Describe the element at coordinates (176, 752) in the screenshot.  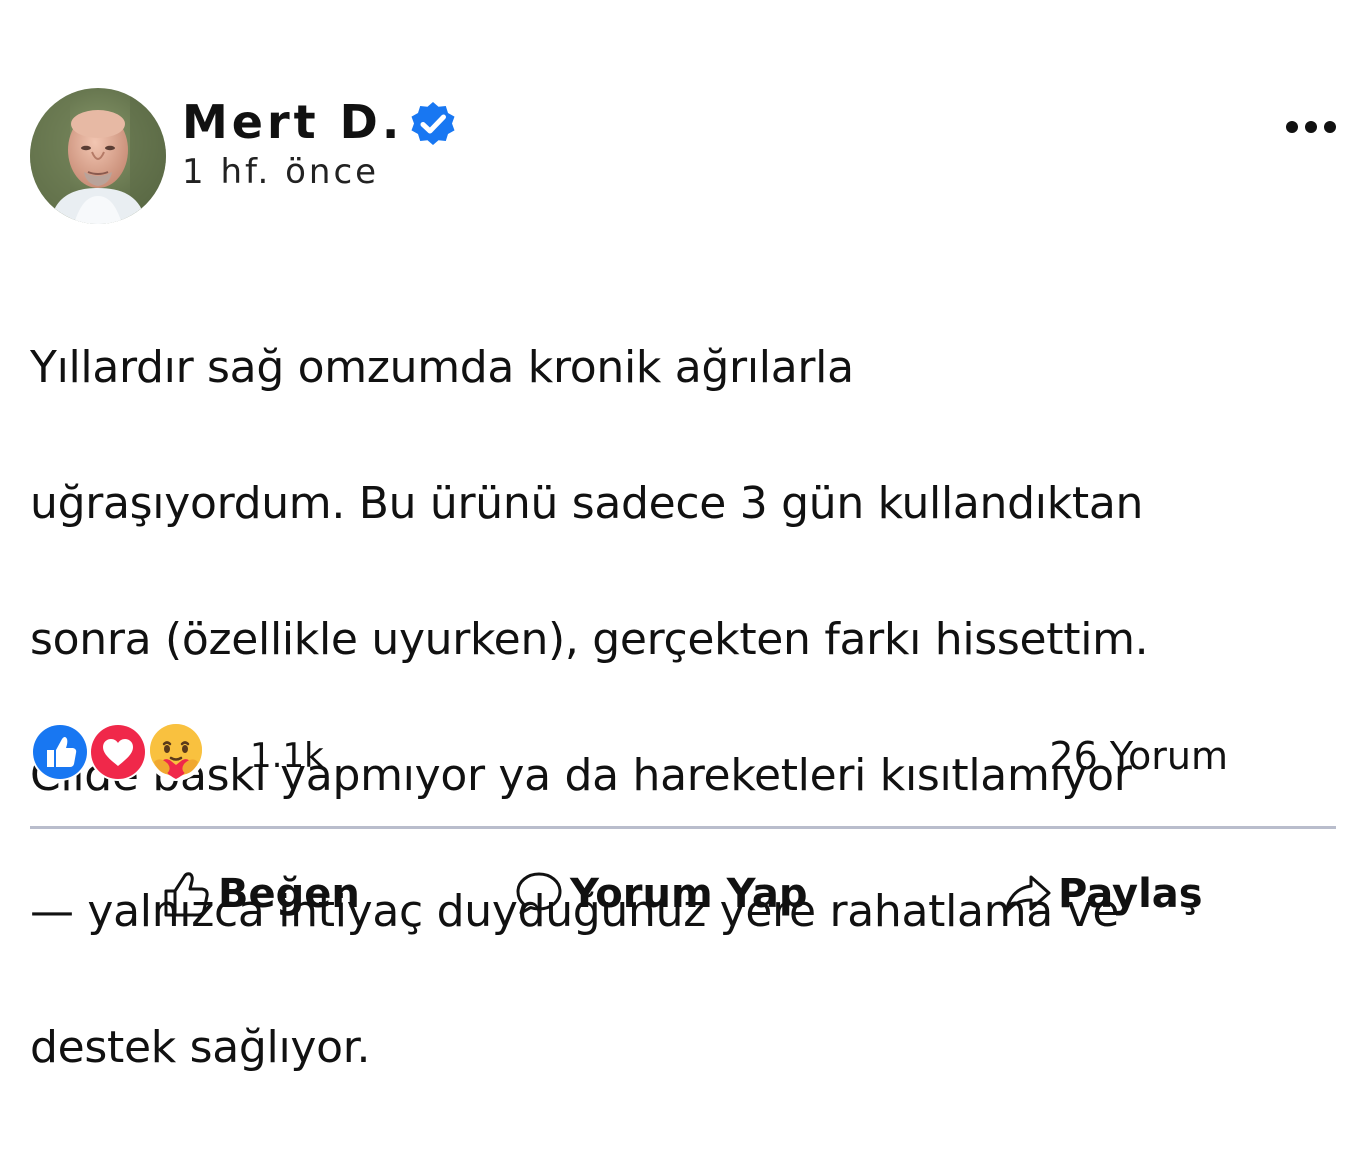
I see `care-reaction-icon` at that location.